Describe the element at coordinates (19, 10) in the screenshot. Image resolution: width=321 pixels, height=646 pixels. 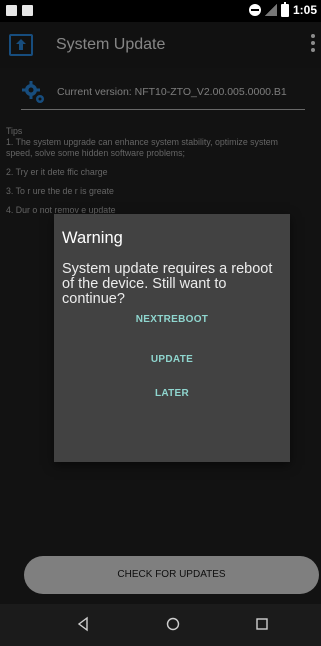
I see `status-notifications` at that location.